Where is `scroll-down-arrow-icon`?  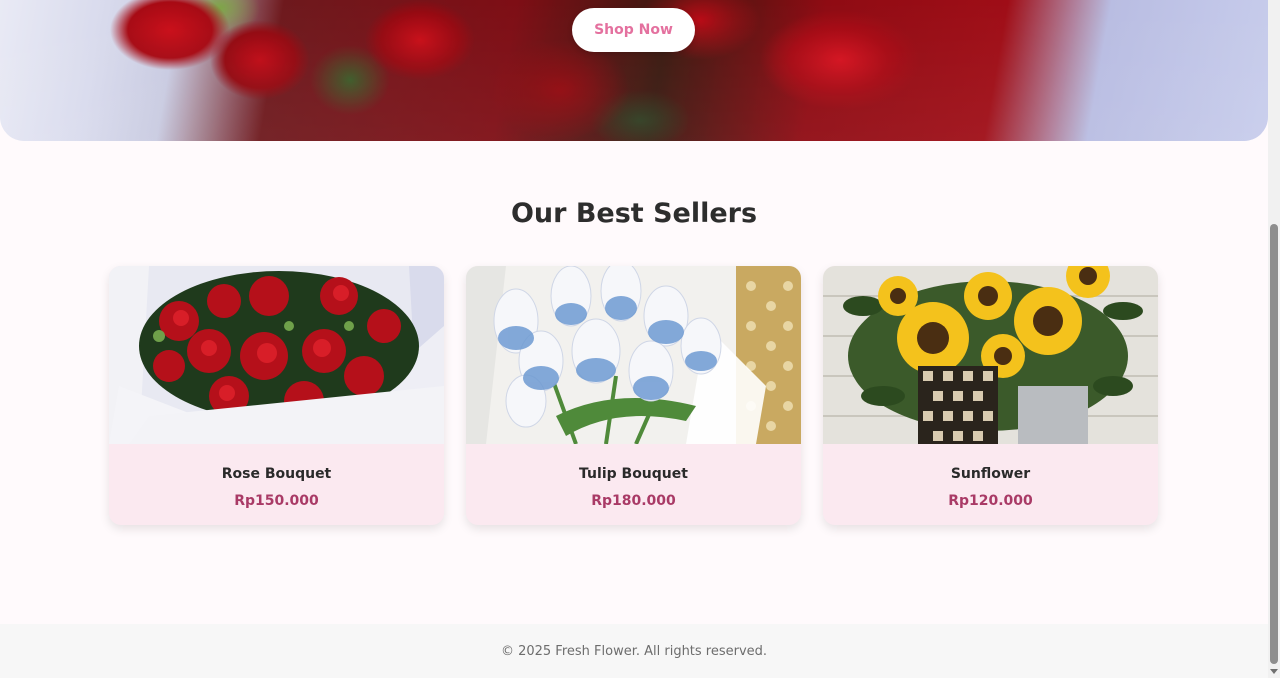 scroll-down-arrow-icon is located at coordinates (1274, 671).